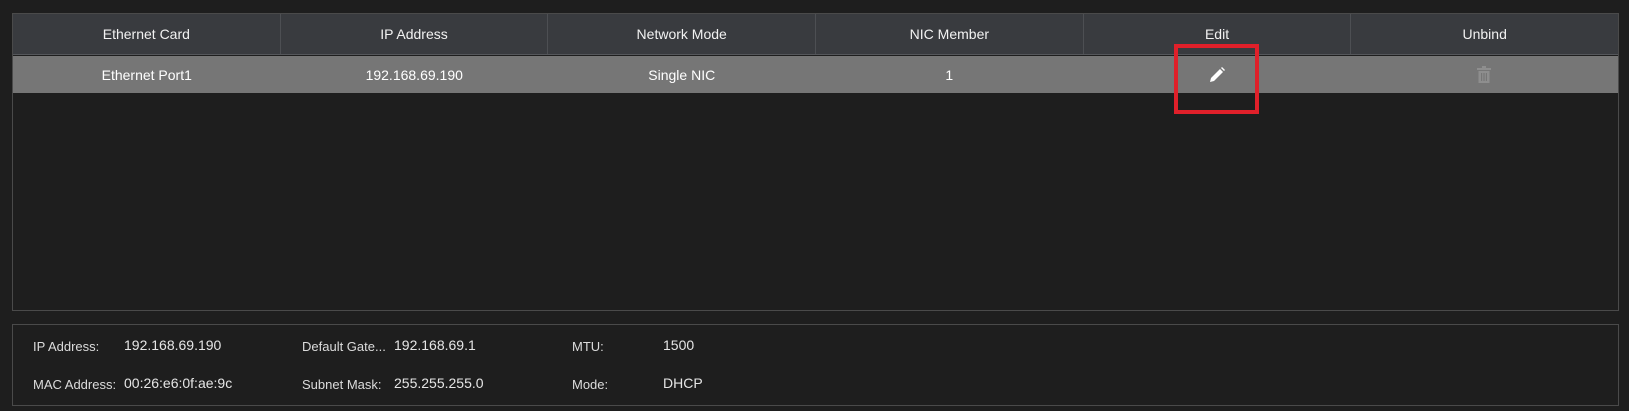  I want to click on cell-unbind, so click(1485, 74).